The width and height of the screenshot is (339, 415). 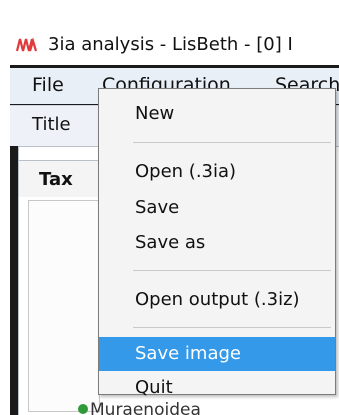 I want to click on menu-item-label: Open (.3ia), so click(x=186, y=171).